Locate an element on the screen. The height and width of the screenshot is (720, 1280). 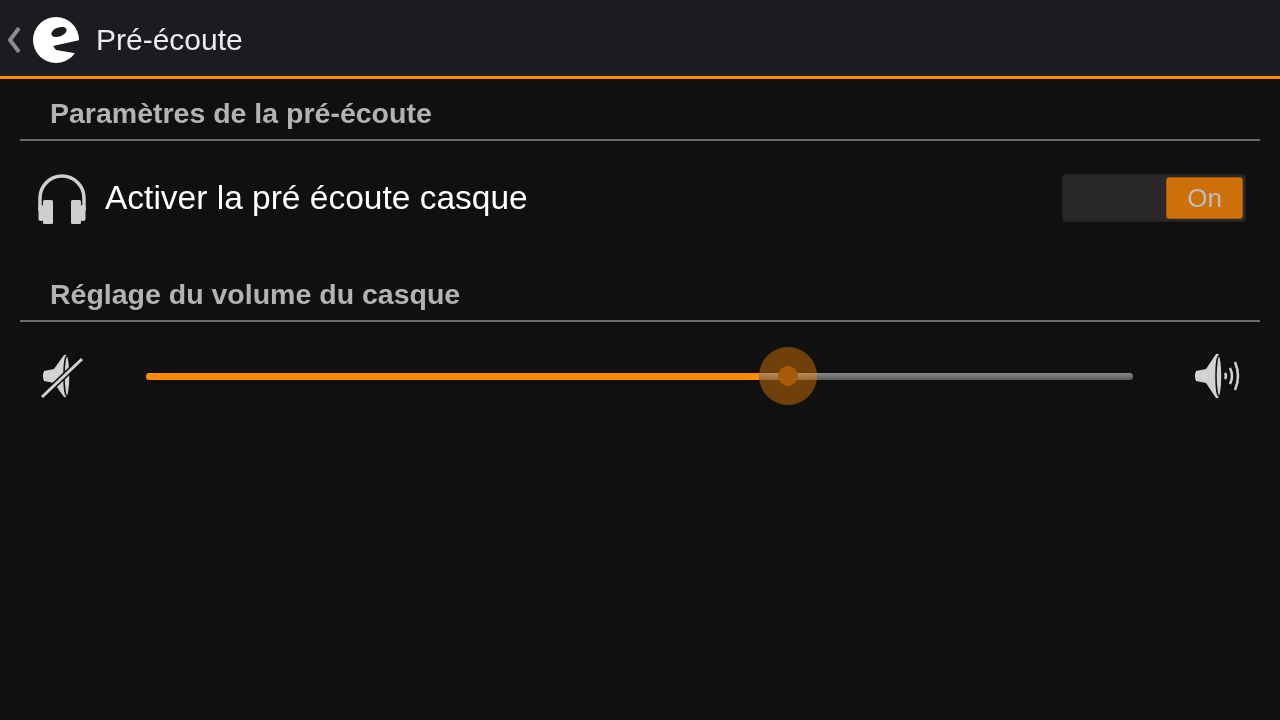
toggle-switch: On is located at coordinates (1154, 198).